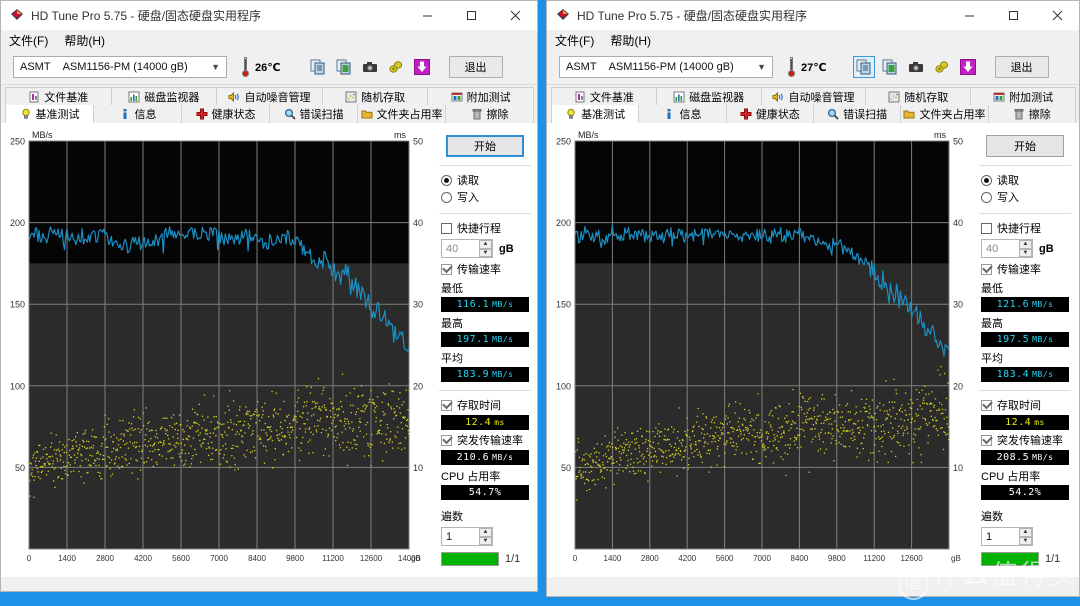 This screenshot has width=1080, height=606. What do you see at coordinates (1053, 559) in the screenshot?
I see `progress-text: 1/1` at bounding box center [1053, 559].